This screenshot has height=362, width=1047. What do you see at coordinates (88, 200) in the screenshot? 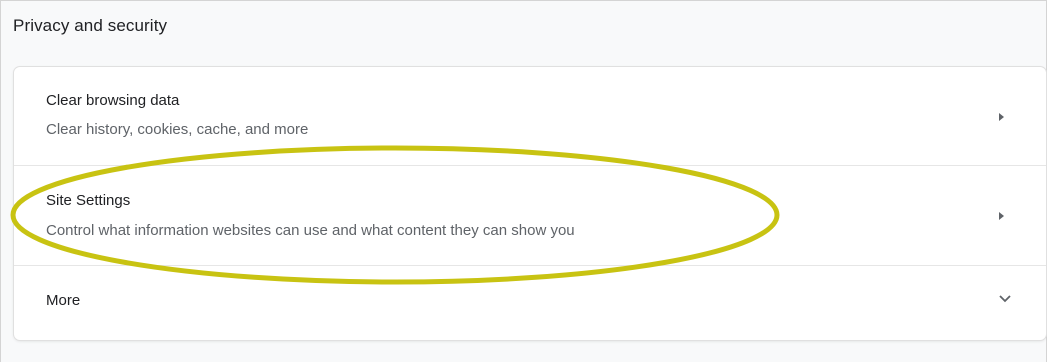
I see `site-settings-title: Site Settings` at bounding box center [88, 200].